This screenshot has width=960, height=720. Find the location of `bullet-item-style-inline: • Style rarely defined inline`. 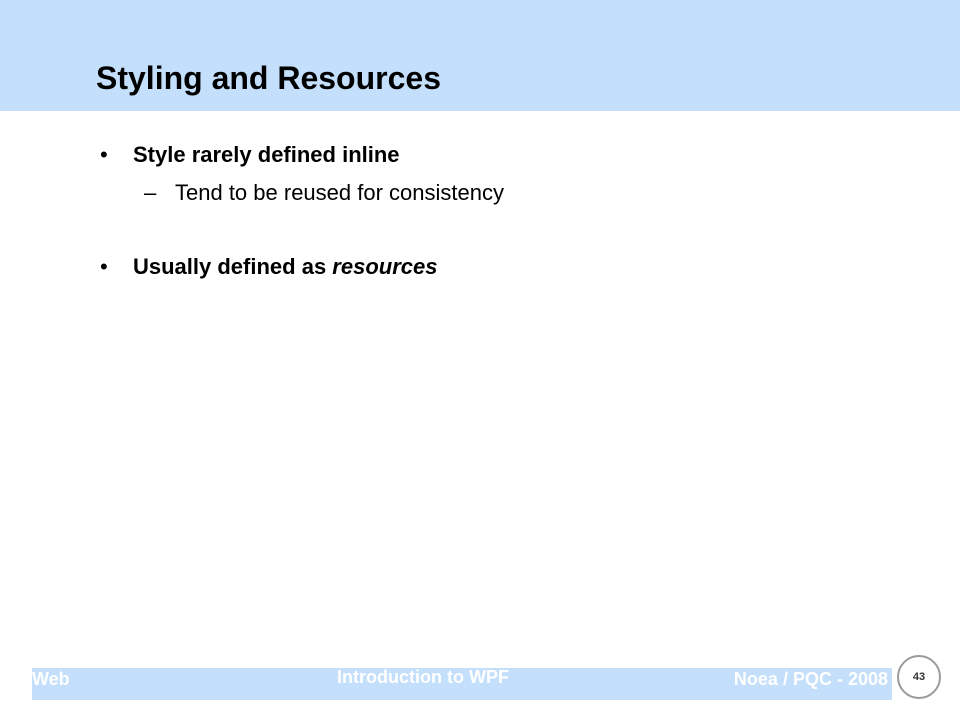

bullet-item-style-inline: • Style rarely defined inline is located at coordinates (496, 155).